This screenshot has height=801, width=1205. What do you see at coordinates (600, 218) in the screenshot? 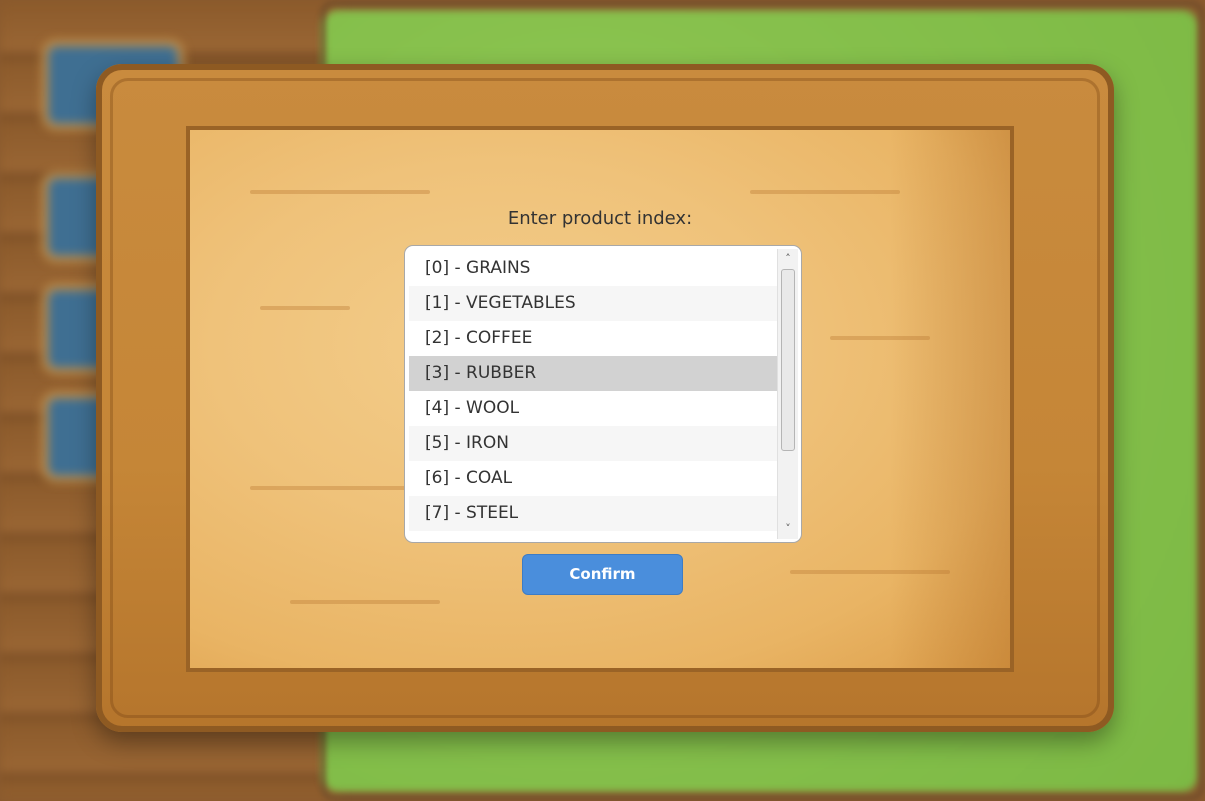
I see `prompt-label: Enter product index:` at bounding box center [600, 218].